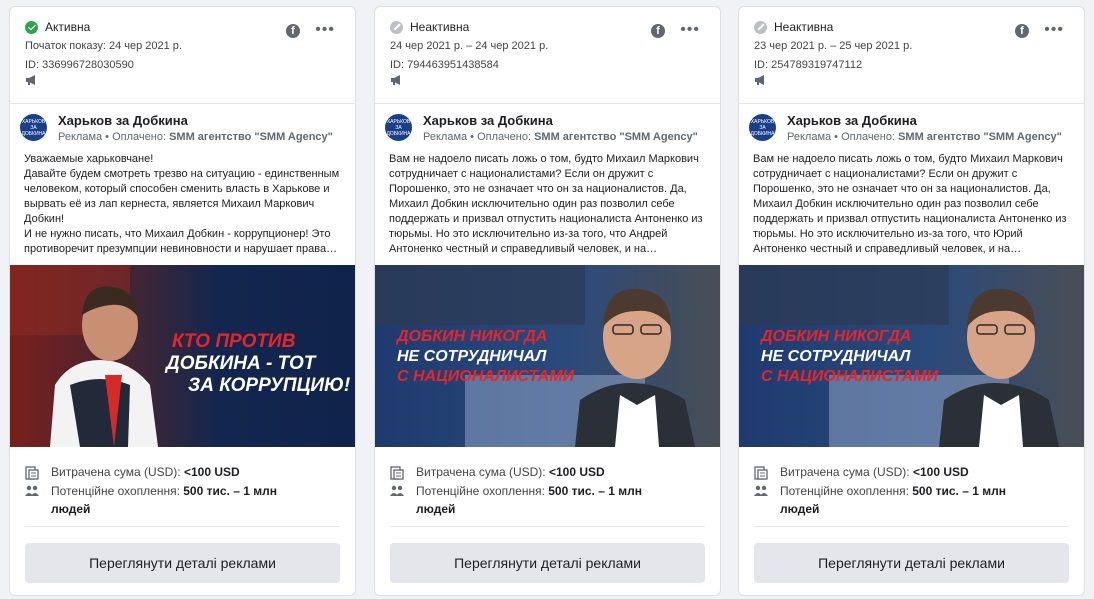 This screenshot has width=1094, height=599. I want to click on image-line-3: ЗА КОРРУПЦИЮ!, so click(269, 385).